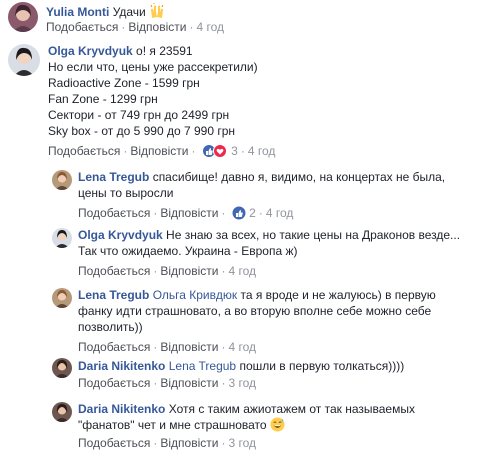 Image resolution: width=499 pixels, height=458 pixels. I want to click on mention-link: Ольга Кривдюк, so click(195, 295).